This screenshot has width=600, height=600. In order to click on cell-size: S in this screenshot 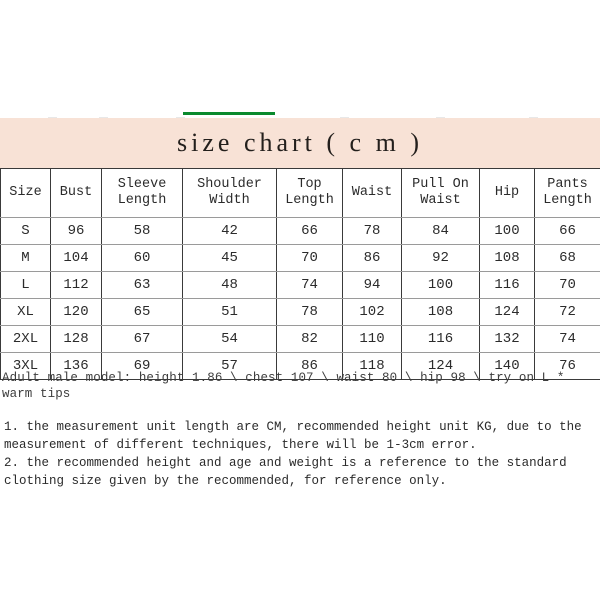, I will do `click(25, 231)`.